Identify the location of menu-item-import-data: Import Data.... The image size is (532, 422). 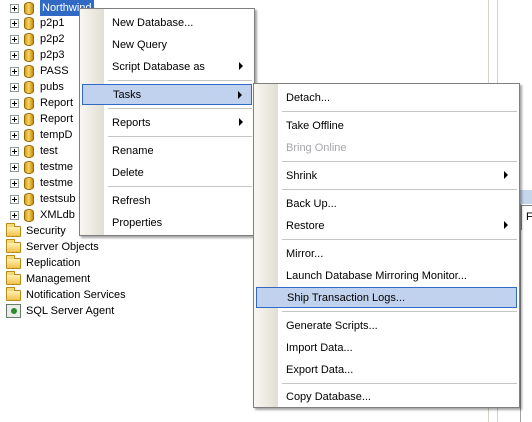
(386, 347).